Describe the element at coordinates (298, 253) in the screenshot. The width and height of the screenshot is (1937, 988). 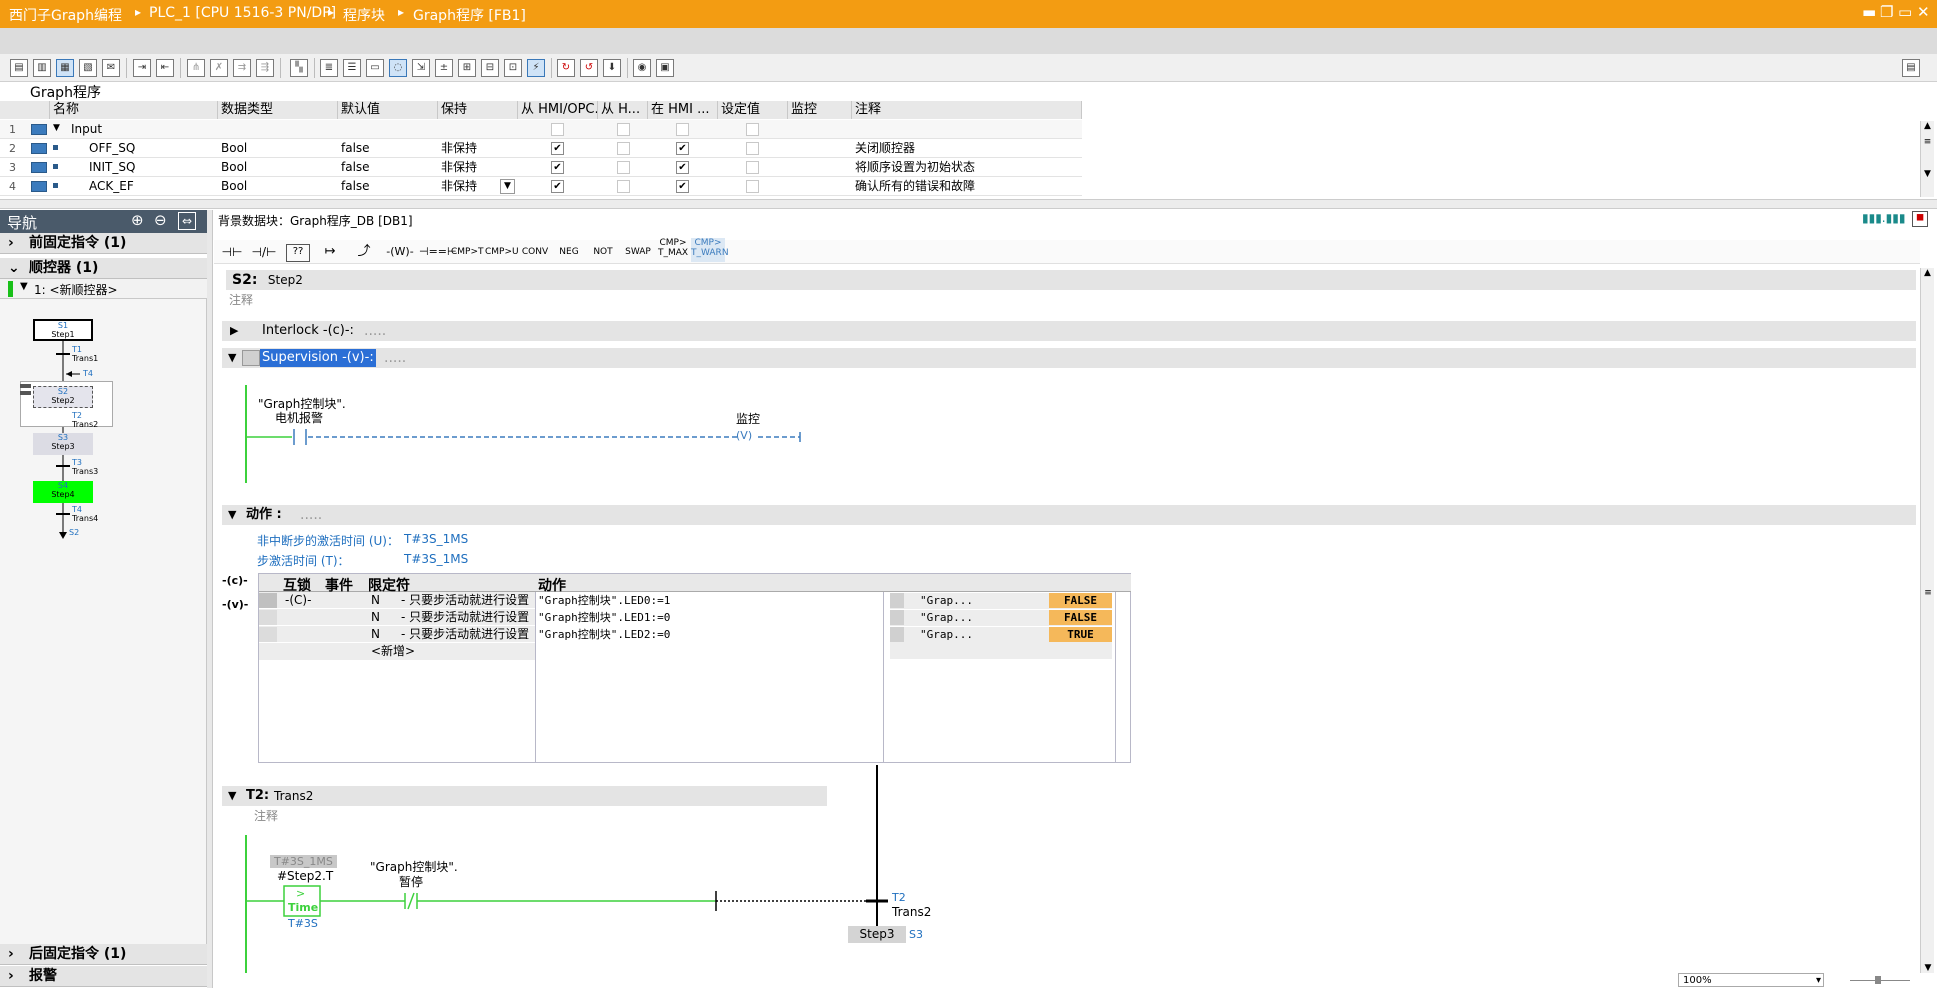
I see `empty-box-icon: ??` at that location.